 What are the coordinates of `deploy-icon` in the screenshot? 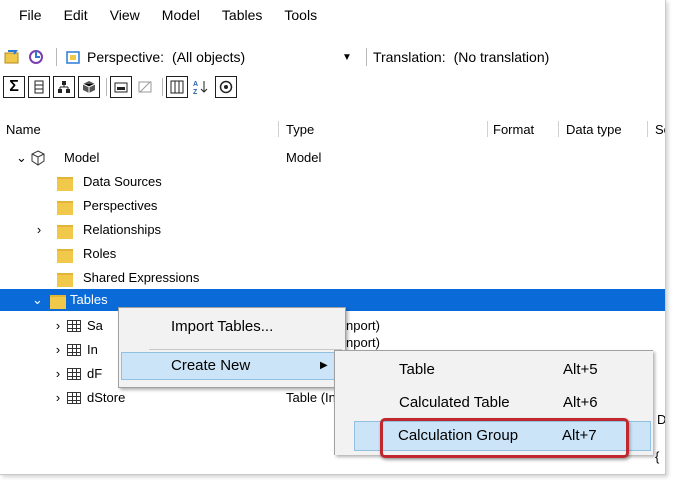 It's located at (36, 57).